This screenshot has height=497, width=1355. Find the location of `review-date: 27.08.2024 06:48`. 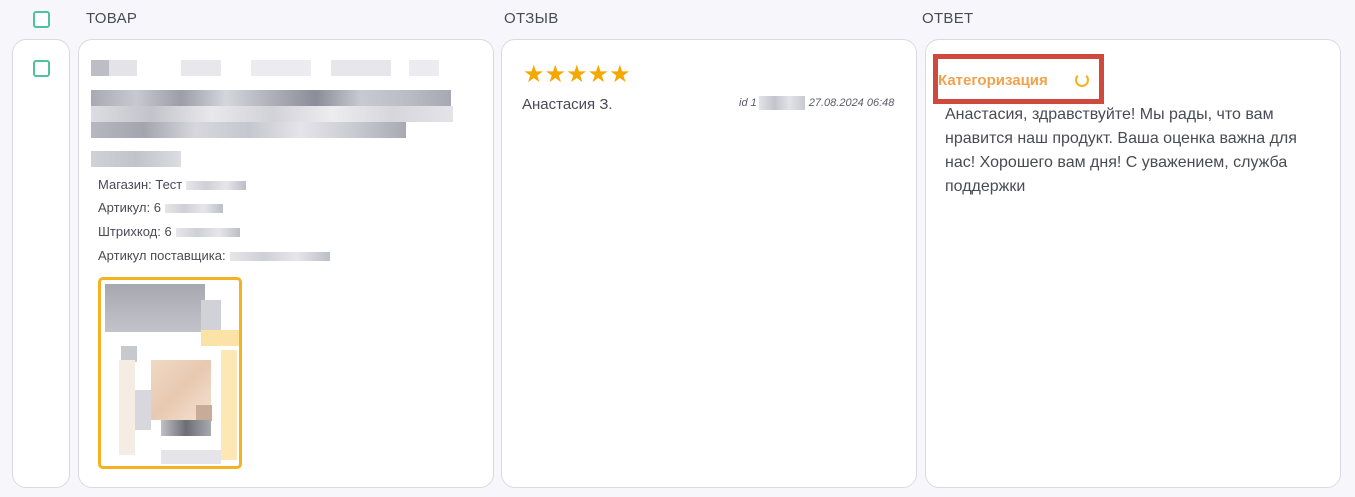

review-date: 27.08.2024 06:48 is located at coordinates (851, 102).